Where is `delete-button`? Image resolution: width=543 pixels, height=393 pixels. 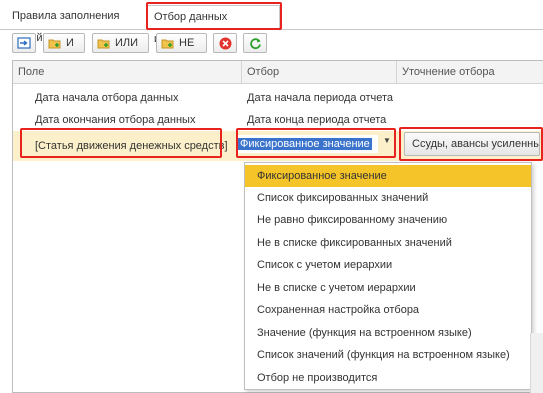
delete-button is located at coordinates (225, 43).